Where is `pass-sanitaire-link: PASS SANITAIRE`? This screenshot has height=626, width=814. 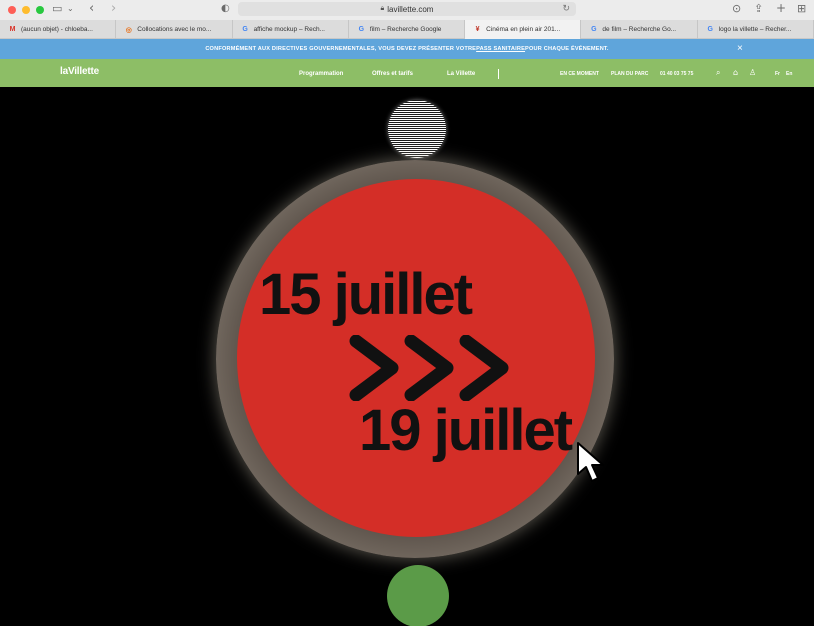
pass-sanitaire-link: PASS SANITAIRE is located at coordinates (500, 49).